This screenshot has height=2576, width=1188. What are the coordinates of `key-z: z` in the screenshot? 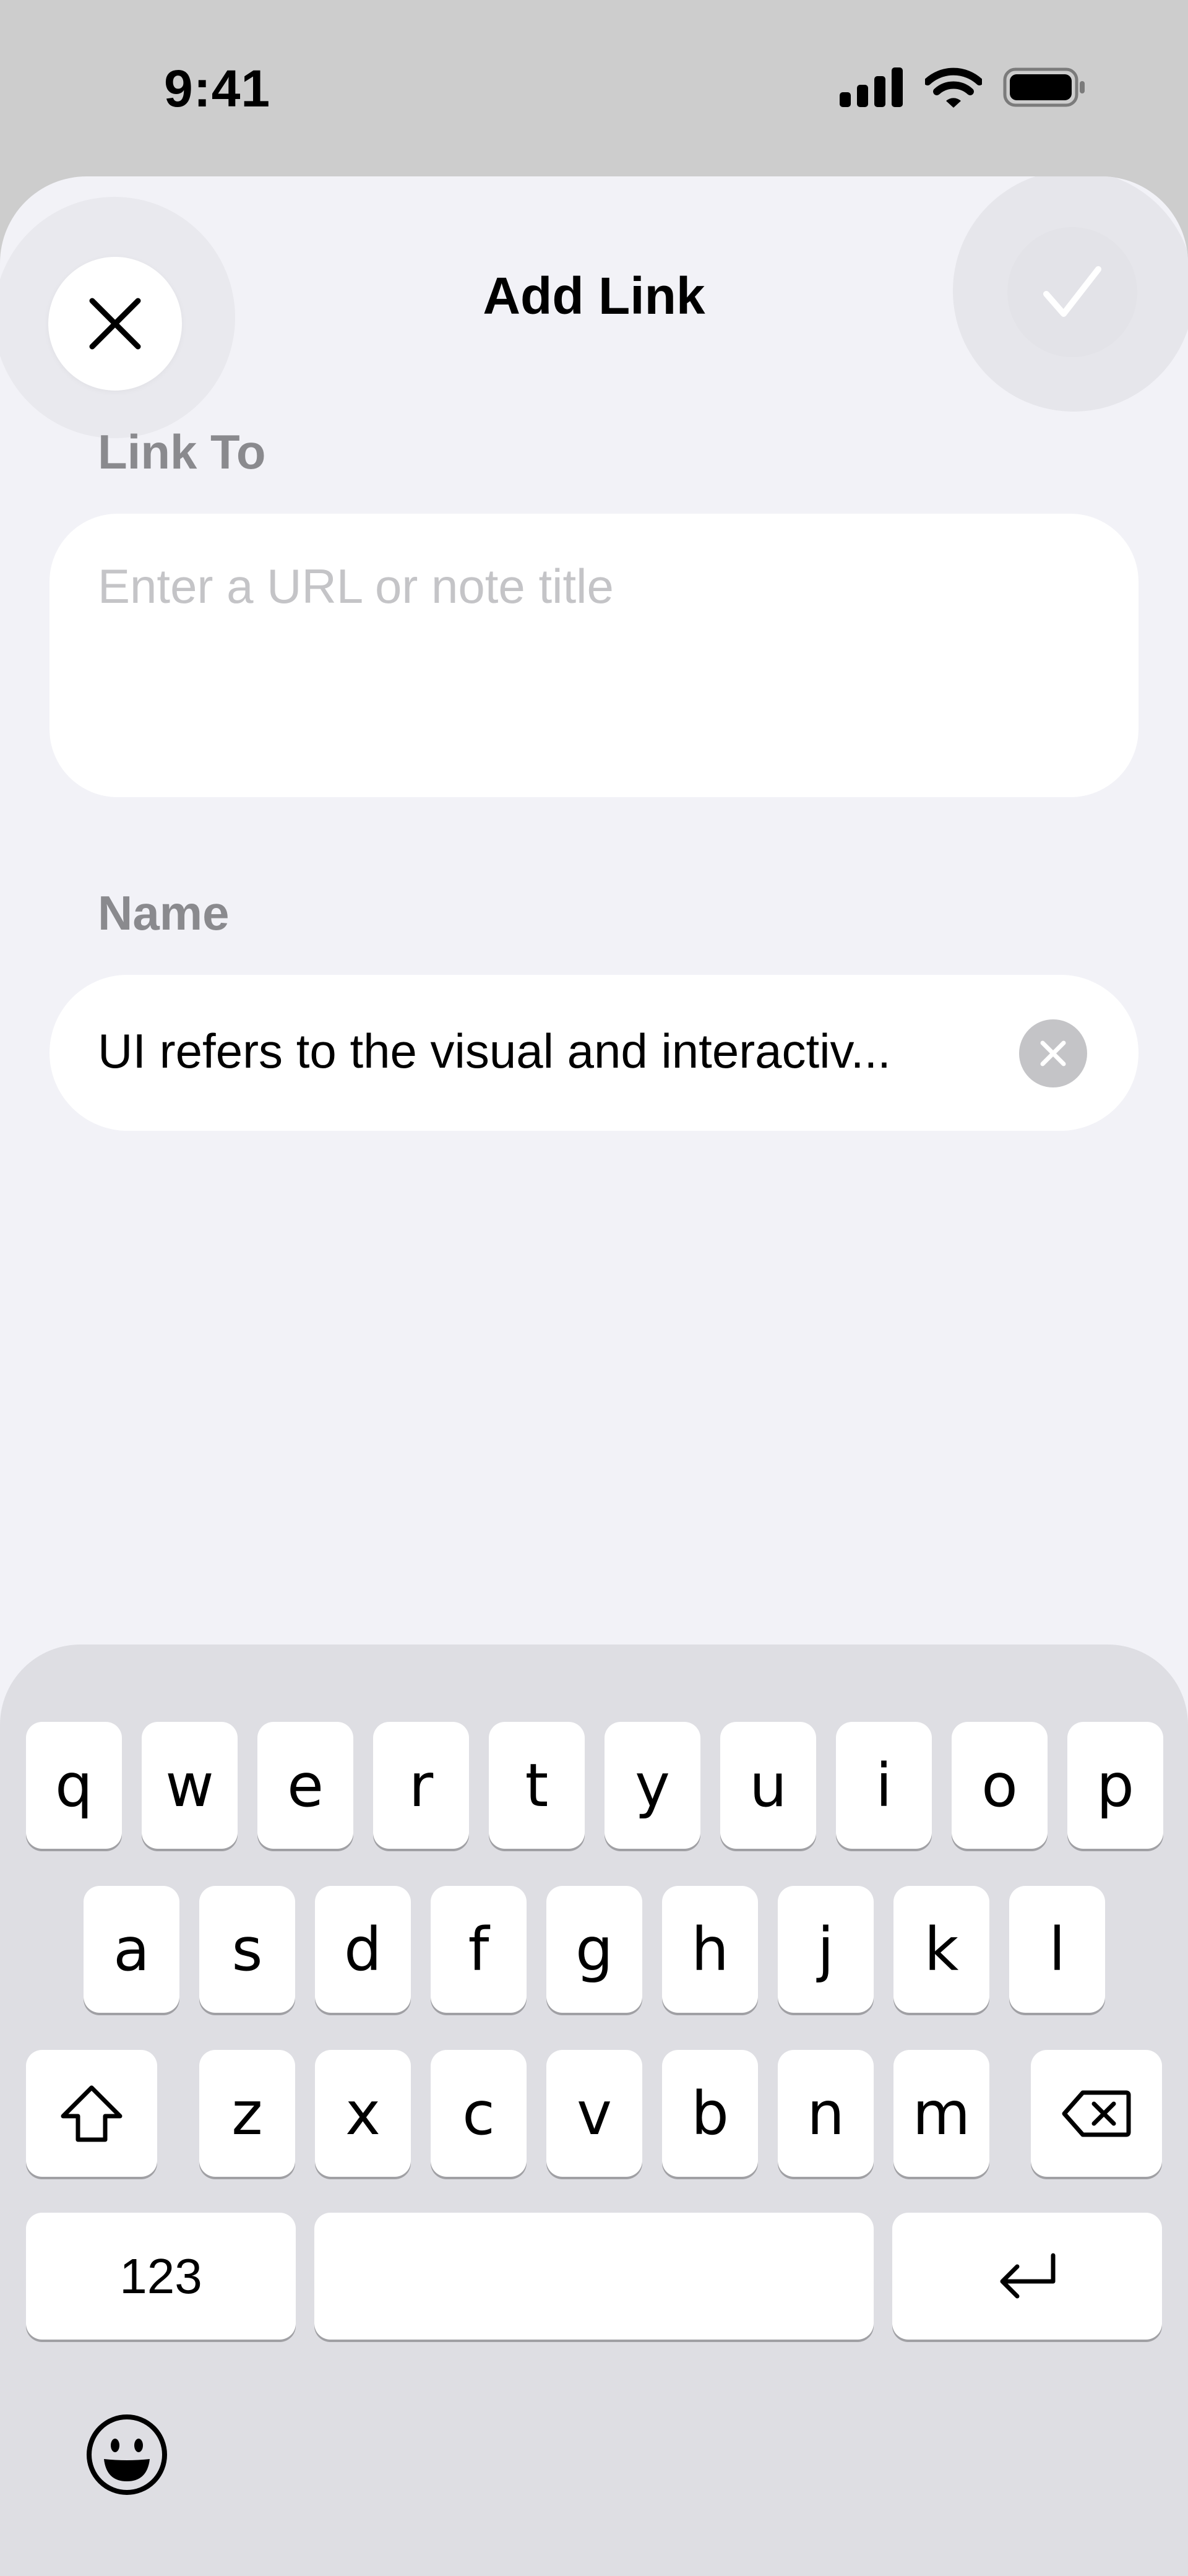 It's located at (247, 2113).